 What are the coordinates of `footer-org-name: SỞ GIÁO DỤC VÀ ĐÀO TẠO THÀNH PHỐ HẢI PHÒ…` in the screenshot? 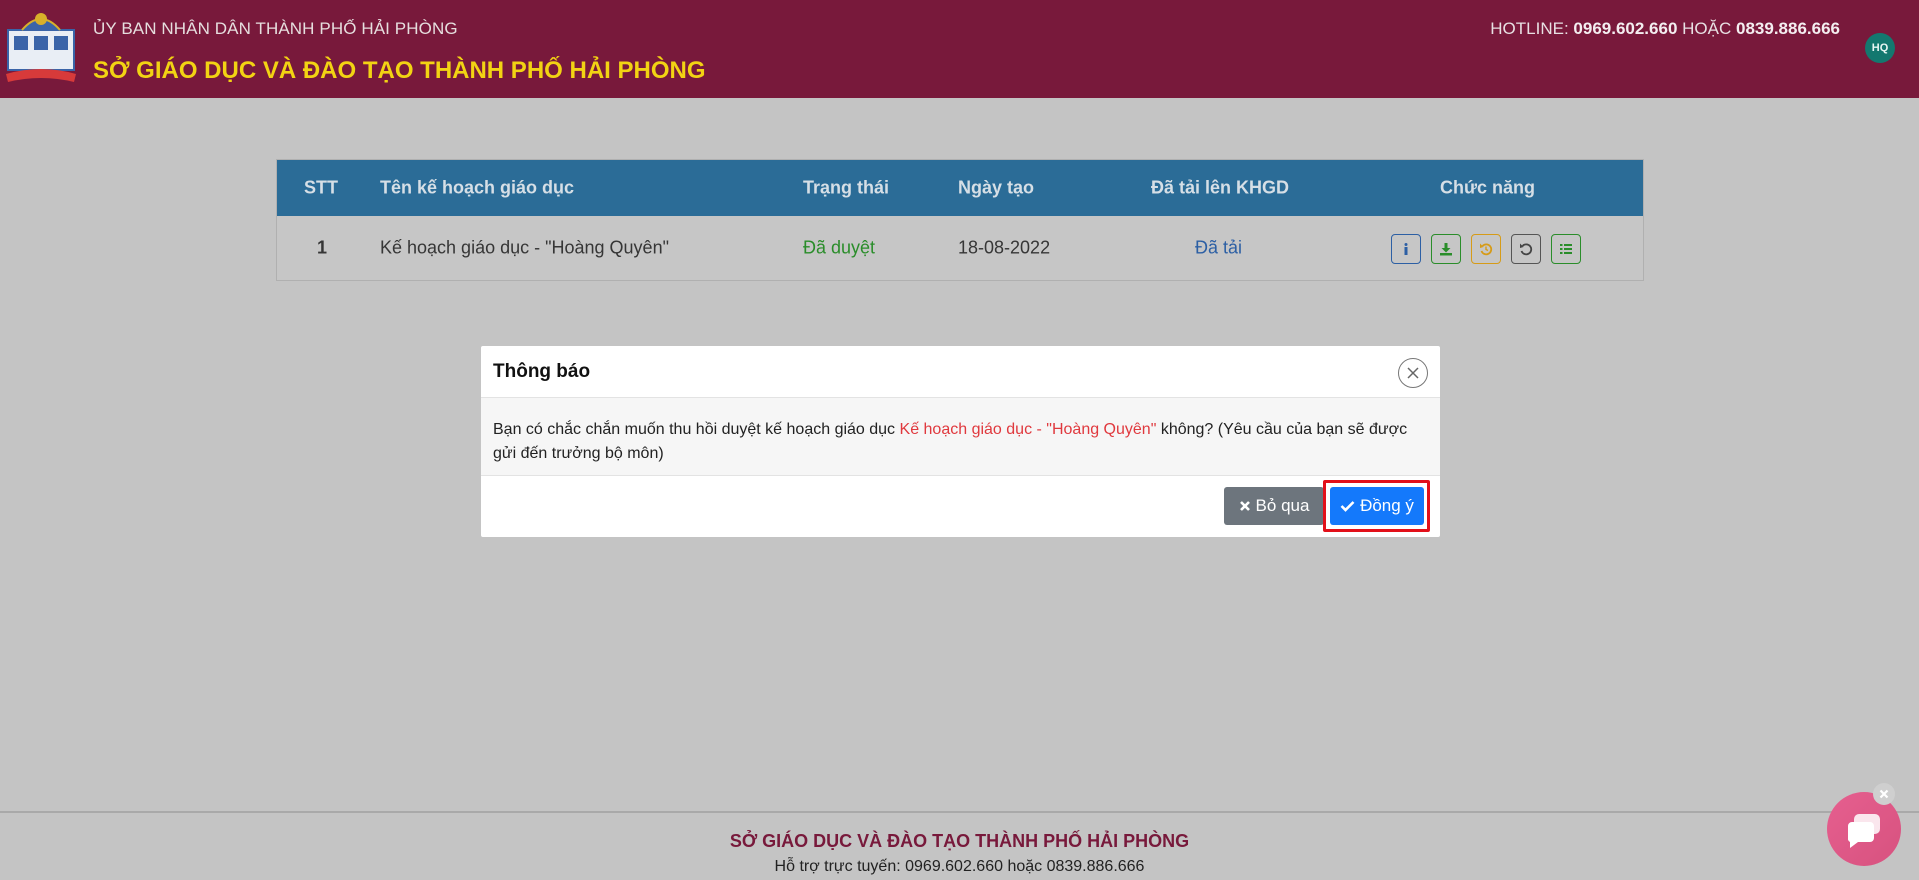 It's located at (959, 841).